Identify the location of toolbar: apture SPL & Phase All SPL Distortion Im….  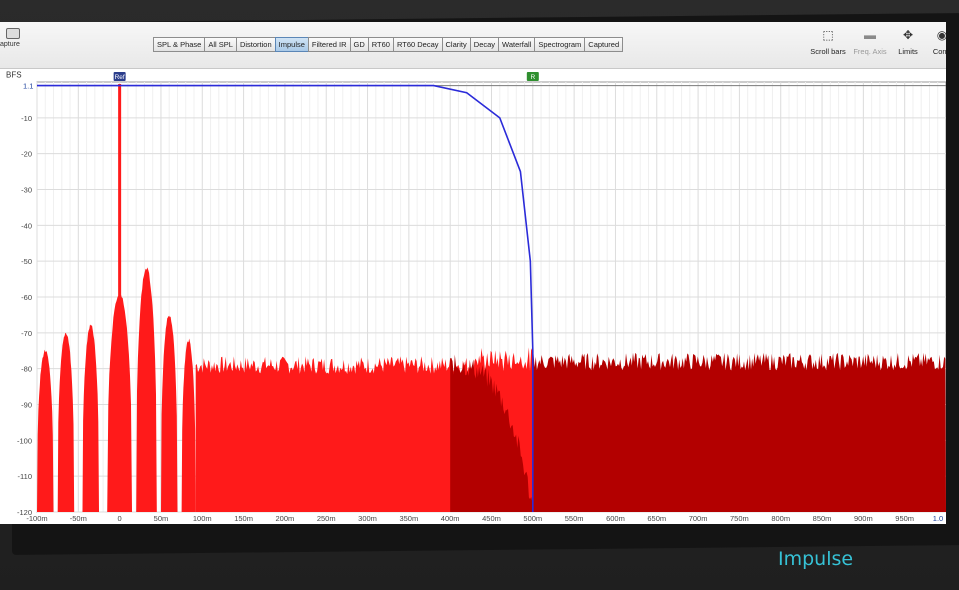
(473, 45).